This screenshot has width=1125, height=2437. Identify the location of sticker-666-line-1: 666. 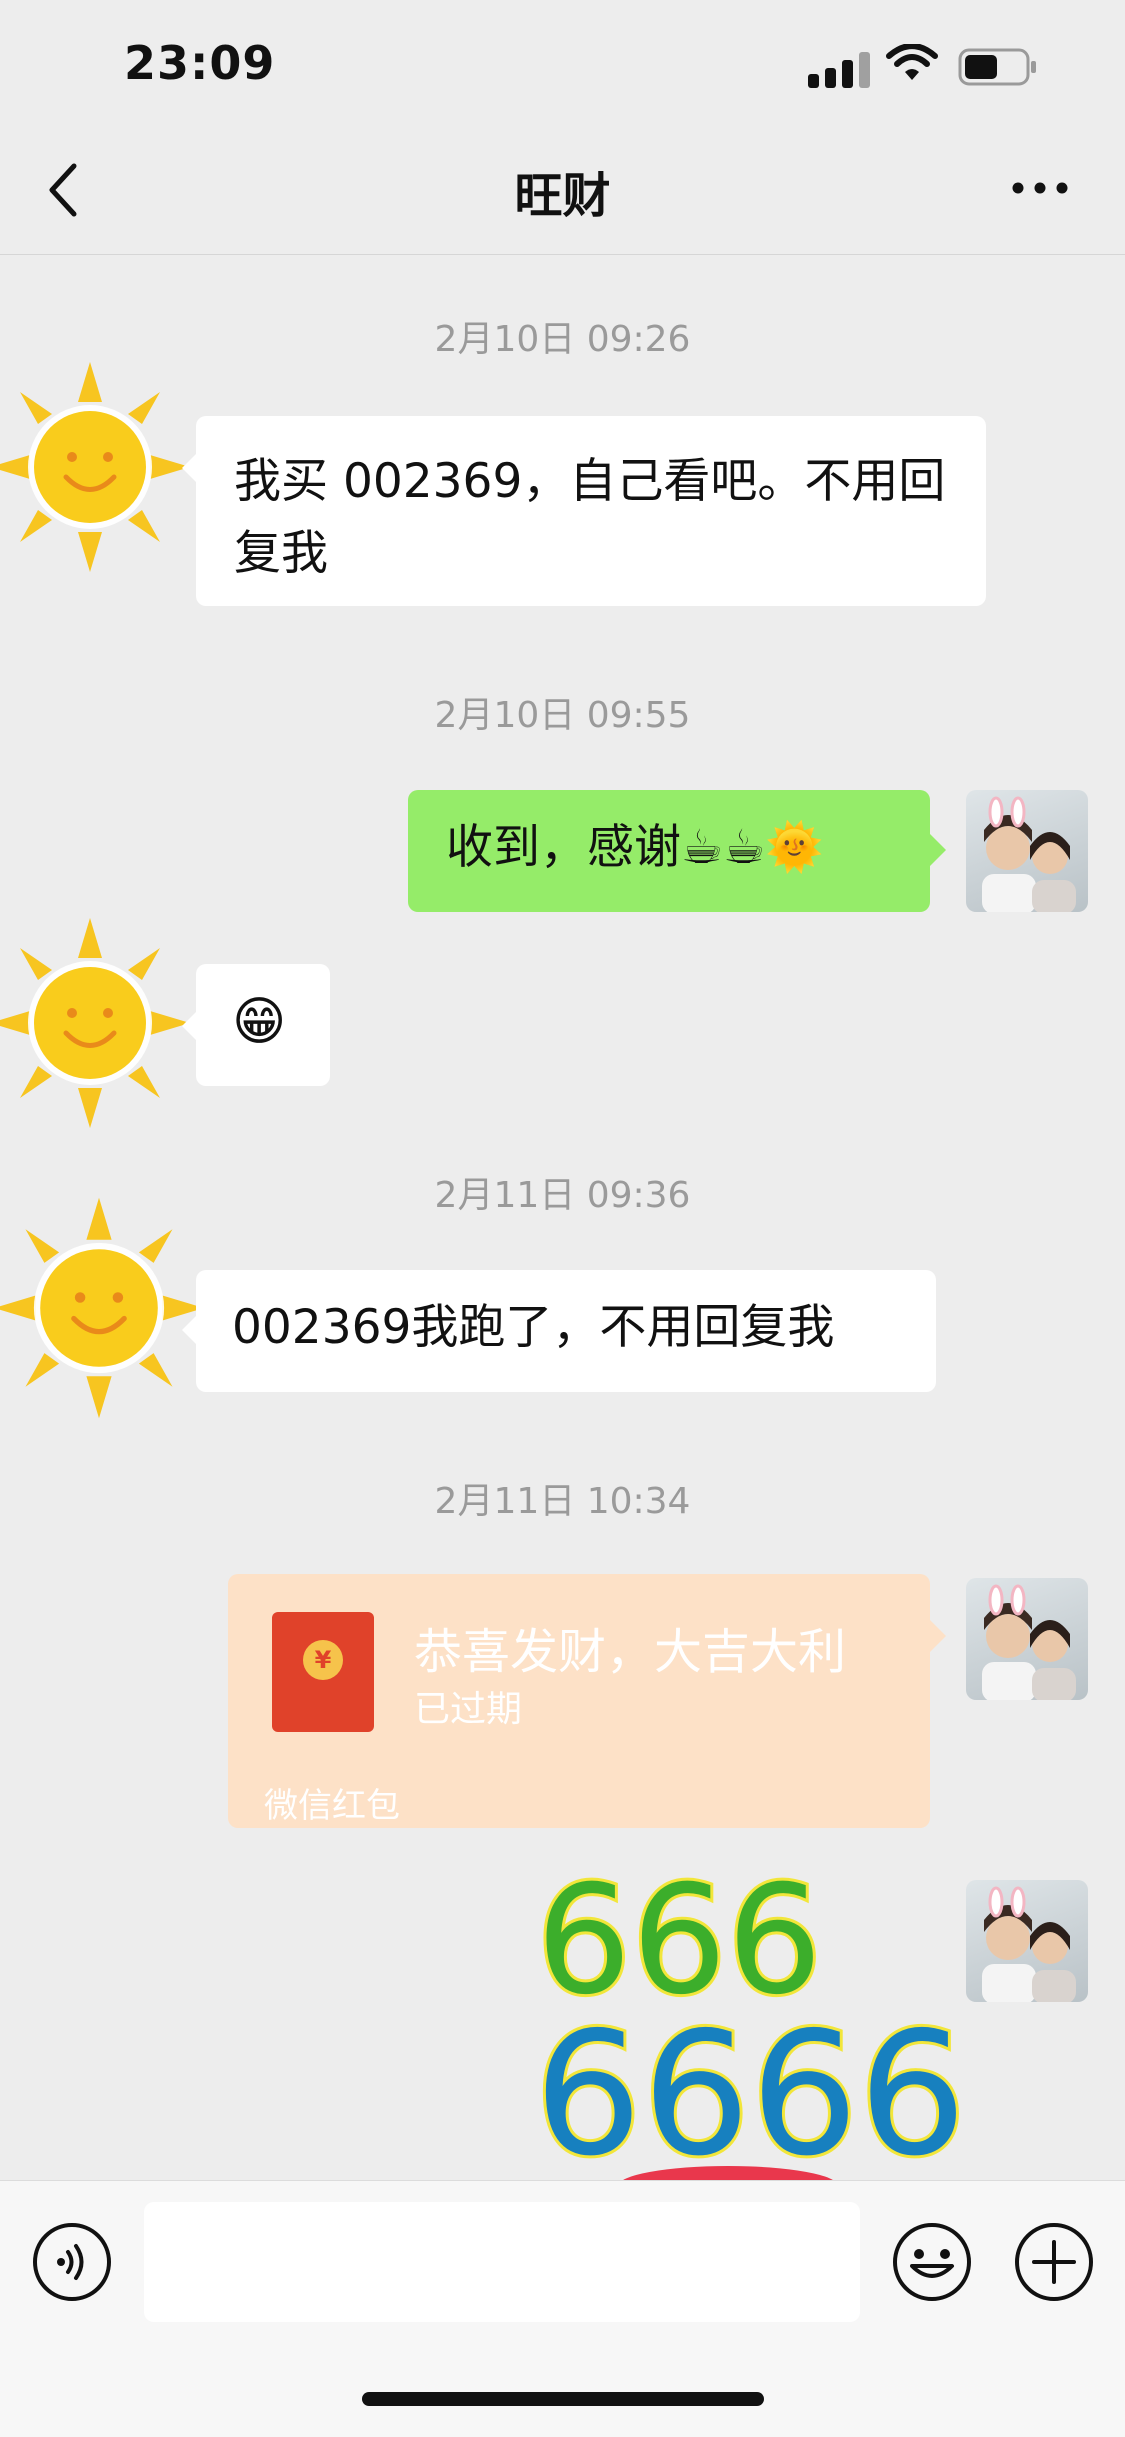
(679, 1941).